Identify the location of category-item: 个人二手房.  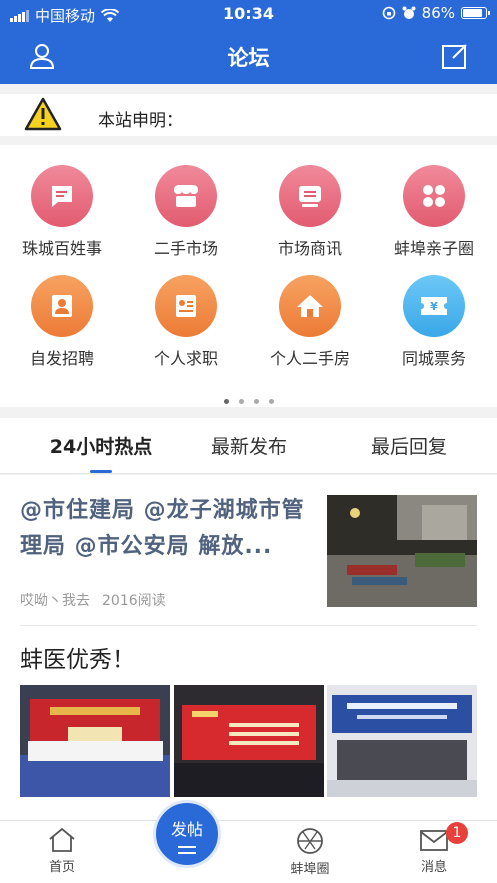
(310, 322).